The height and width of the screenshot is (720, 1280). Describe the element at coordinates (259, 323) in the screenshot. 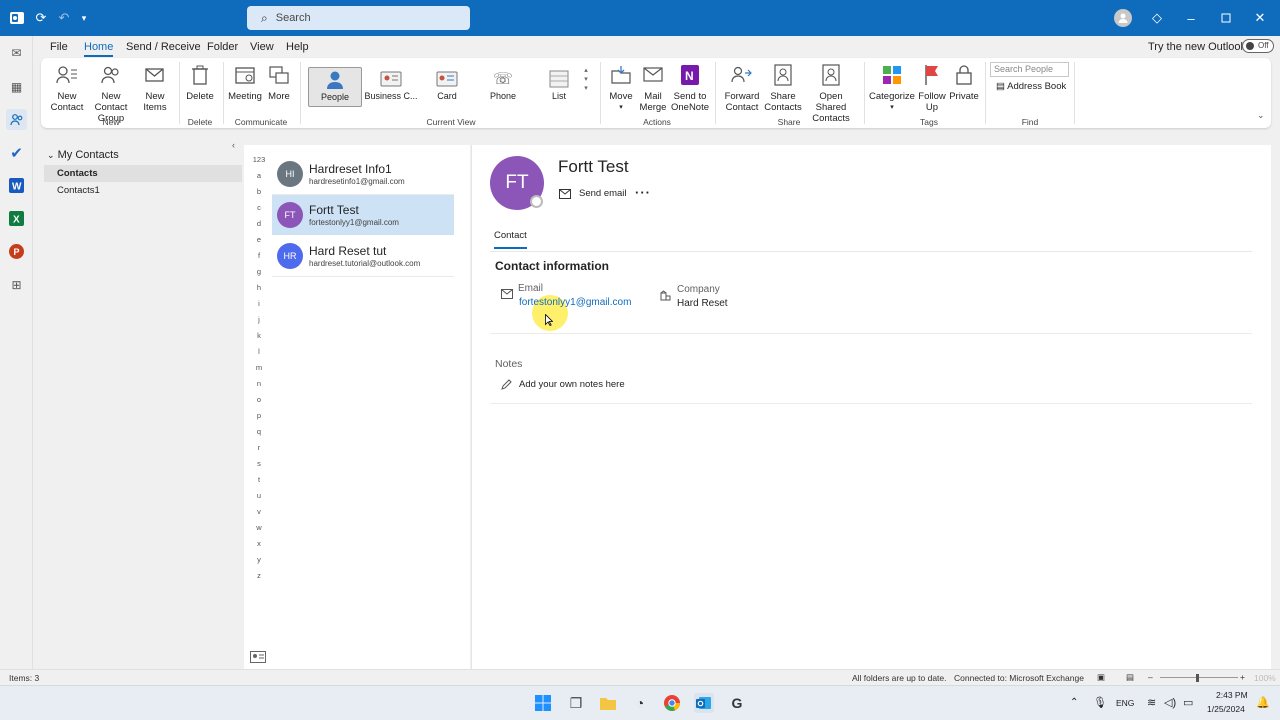

I see `alphabet-index-letter: j` at that location.